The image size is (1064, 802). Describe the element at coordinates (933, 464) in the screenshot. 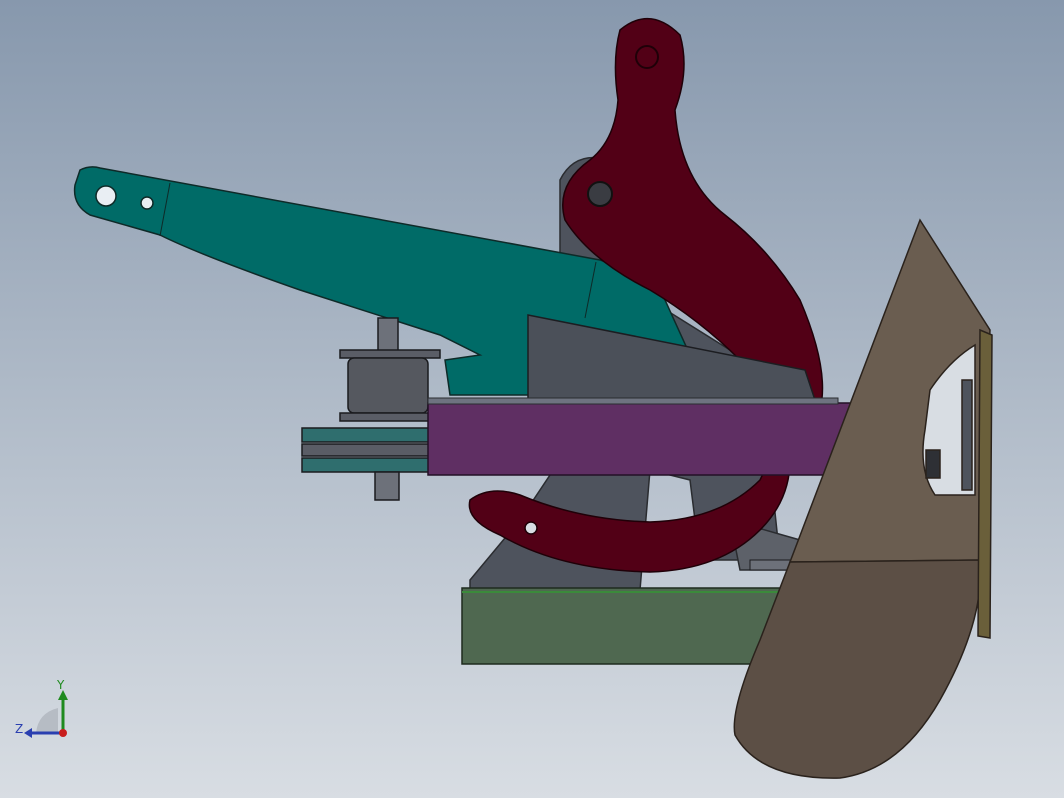

I see `blade-roller` at that location.